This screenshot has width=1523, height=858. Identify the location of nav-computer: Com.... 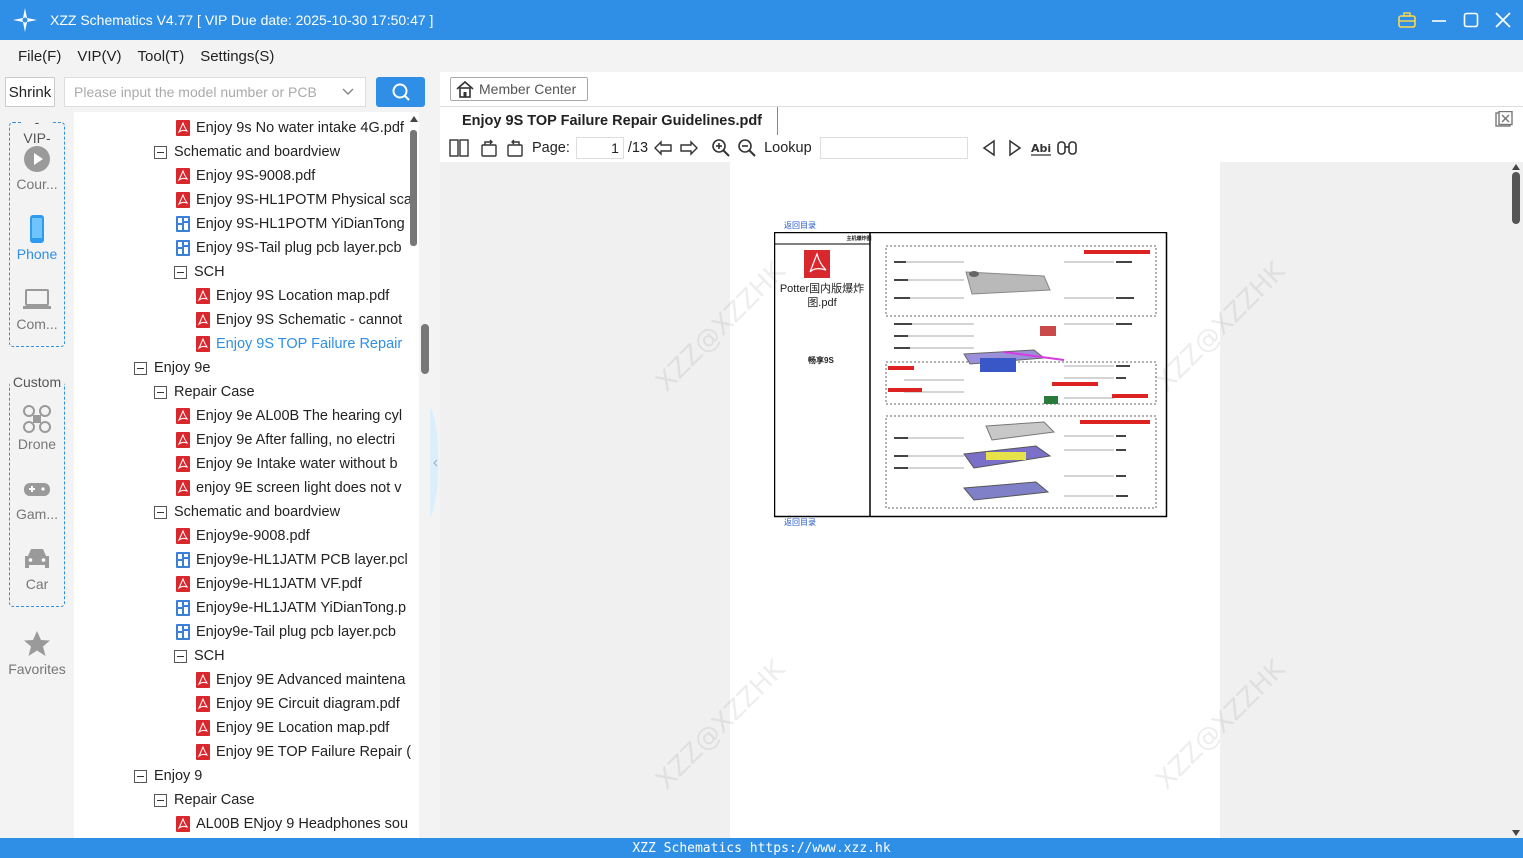
(37, 308).